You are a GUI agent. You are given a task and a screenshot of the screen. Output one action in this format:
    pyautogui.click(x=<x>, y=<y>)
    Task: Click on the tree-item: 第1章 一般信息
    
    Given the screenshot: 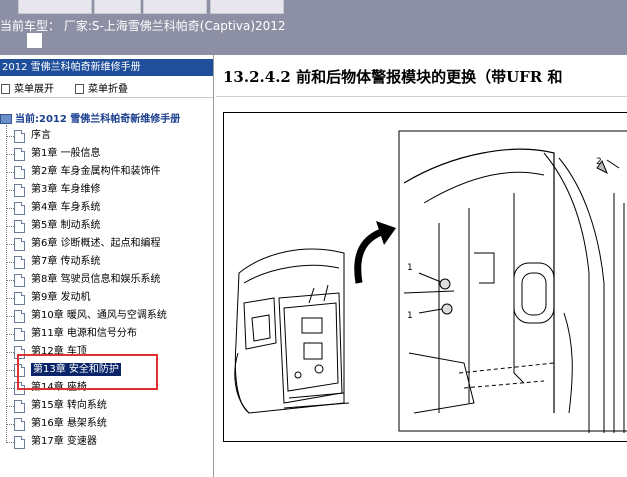 What is the action you would take?
    pyautogui.click(x=53, y=154)
    